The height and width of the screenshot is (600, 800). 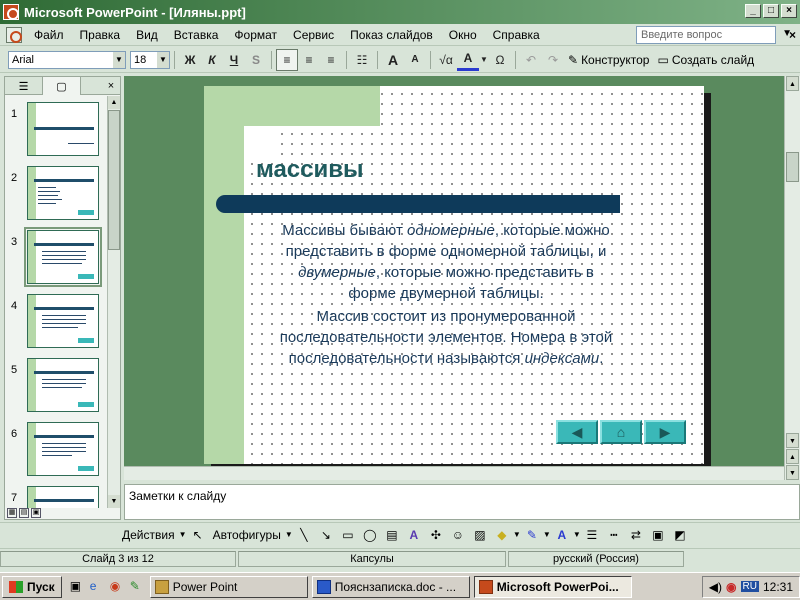 I want to click on dash-style-icon: ┅, so click(x=614, y=535).